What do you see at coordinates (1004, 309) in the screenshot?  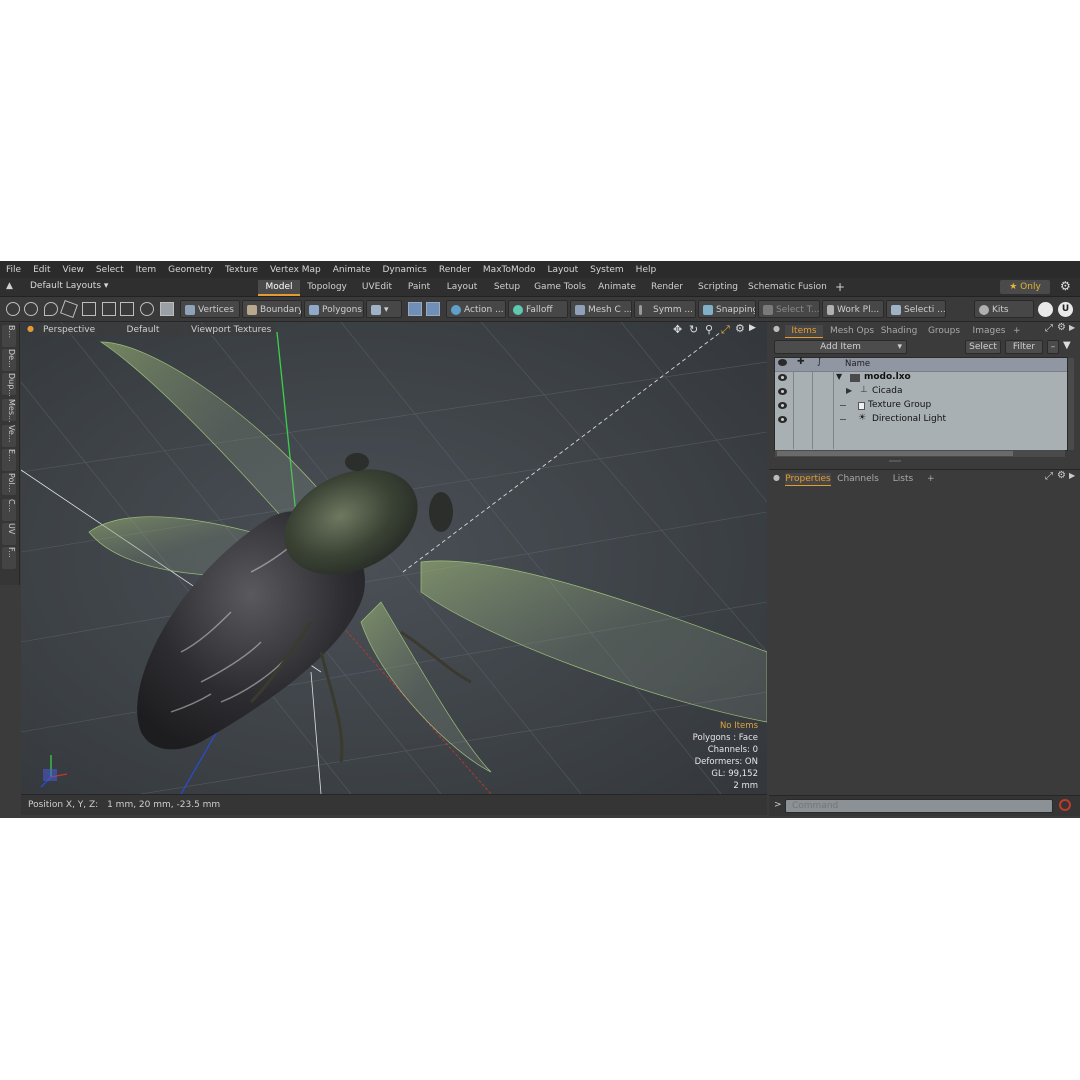 I see `kits-button: Kits` at bounding box center [1004, 309].